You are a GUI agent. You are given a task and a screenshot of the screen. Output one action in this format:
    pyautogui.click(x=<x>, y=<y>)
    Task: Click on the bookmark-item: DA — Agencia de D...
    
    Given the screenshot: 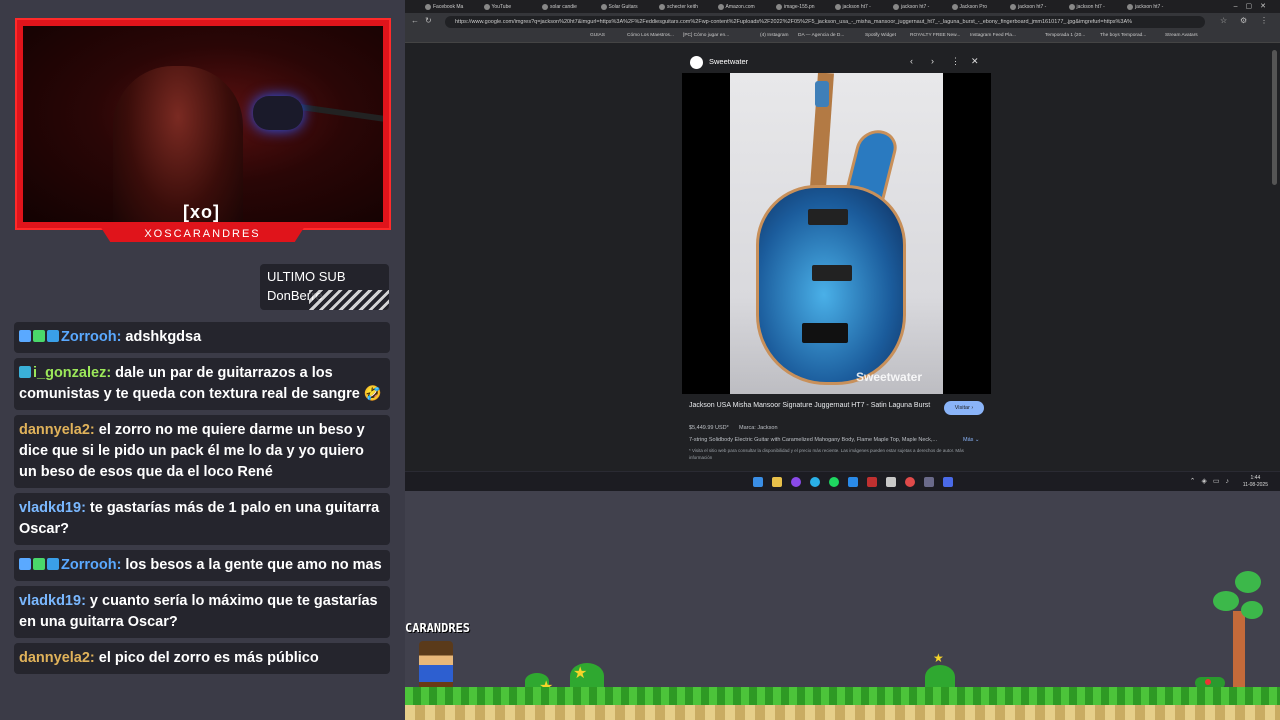 What is the action you would take?
    pyautogui.click(x=821, y=35)
    